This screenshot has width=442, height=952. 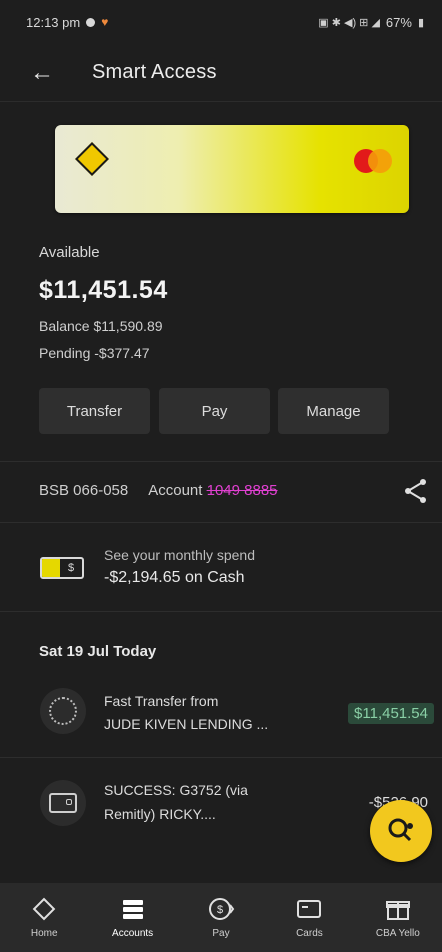 I want to click on notification-dot-icon, so click(x=91, y=22).